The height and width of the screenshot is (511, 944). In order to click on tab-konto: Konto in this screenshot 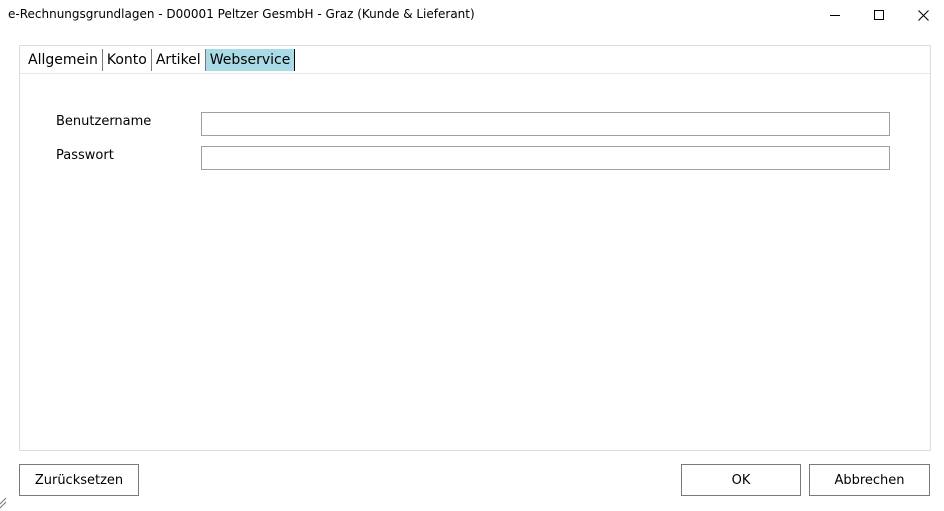, I will do `click(127, 60)`.